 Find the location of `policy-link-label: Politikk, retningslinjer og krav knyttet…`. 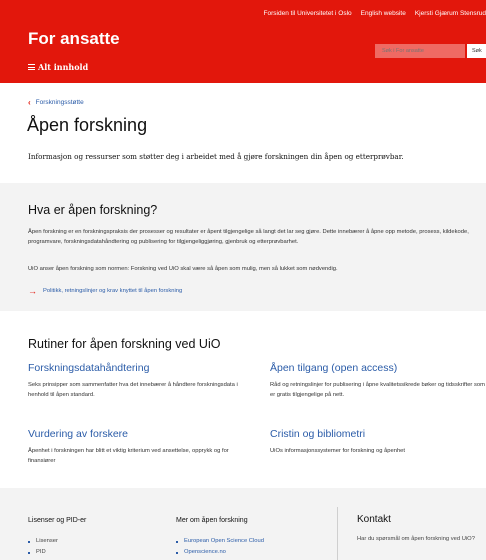

policy-link-label: Politikk, retningslinjer og krav knyttet… is located at coordinates (113, 291).